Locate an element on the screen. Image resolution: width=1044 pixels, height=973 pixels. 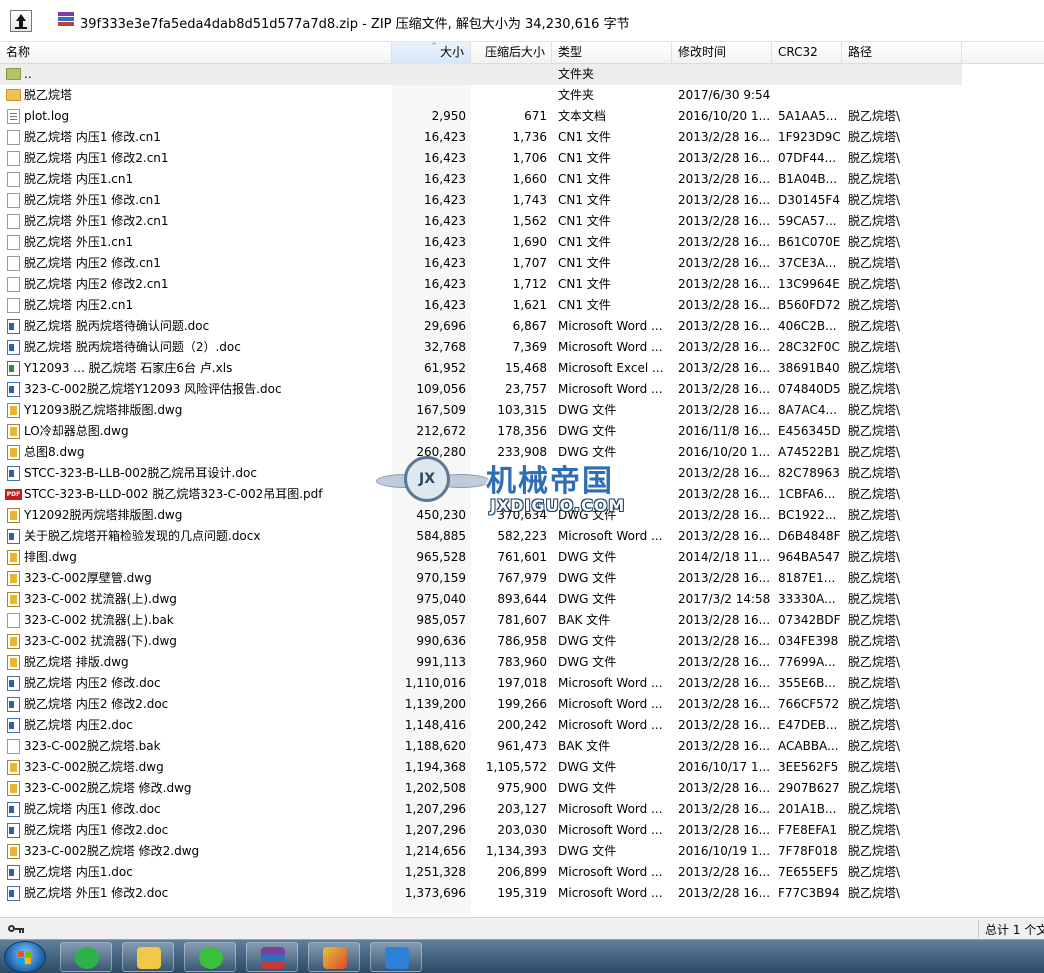
packed-size: 783,960 is located at coordinates (522, 662).